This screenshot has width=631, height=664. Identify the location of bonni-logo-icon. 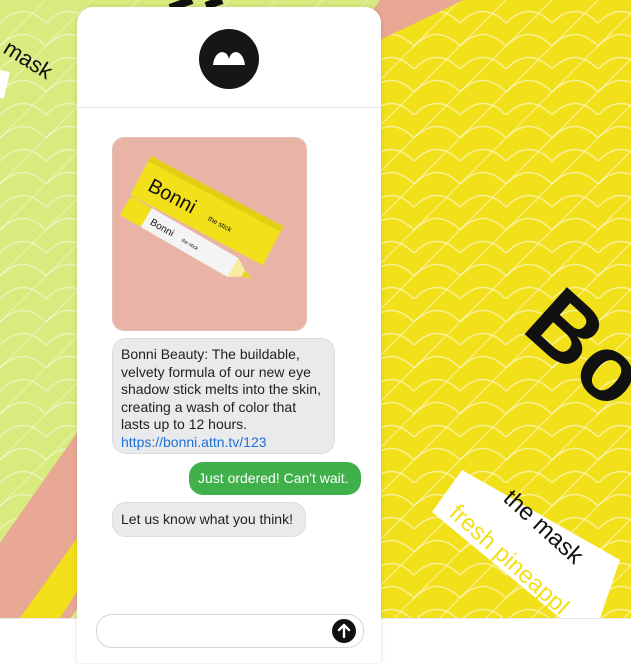
(229, 59).